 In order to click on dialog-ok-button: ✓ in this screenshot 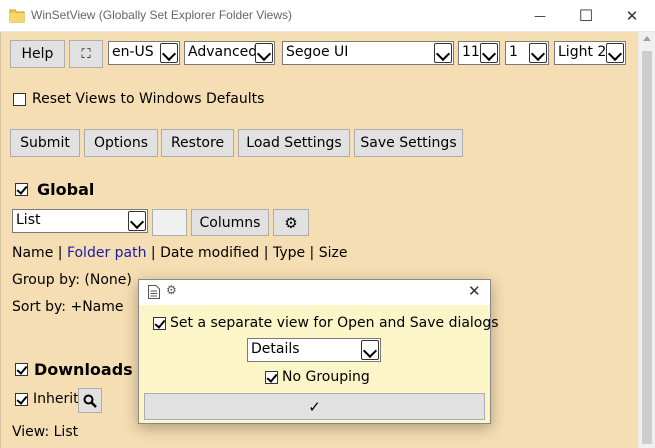, I will do `click(314, 406)`.